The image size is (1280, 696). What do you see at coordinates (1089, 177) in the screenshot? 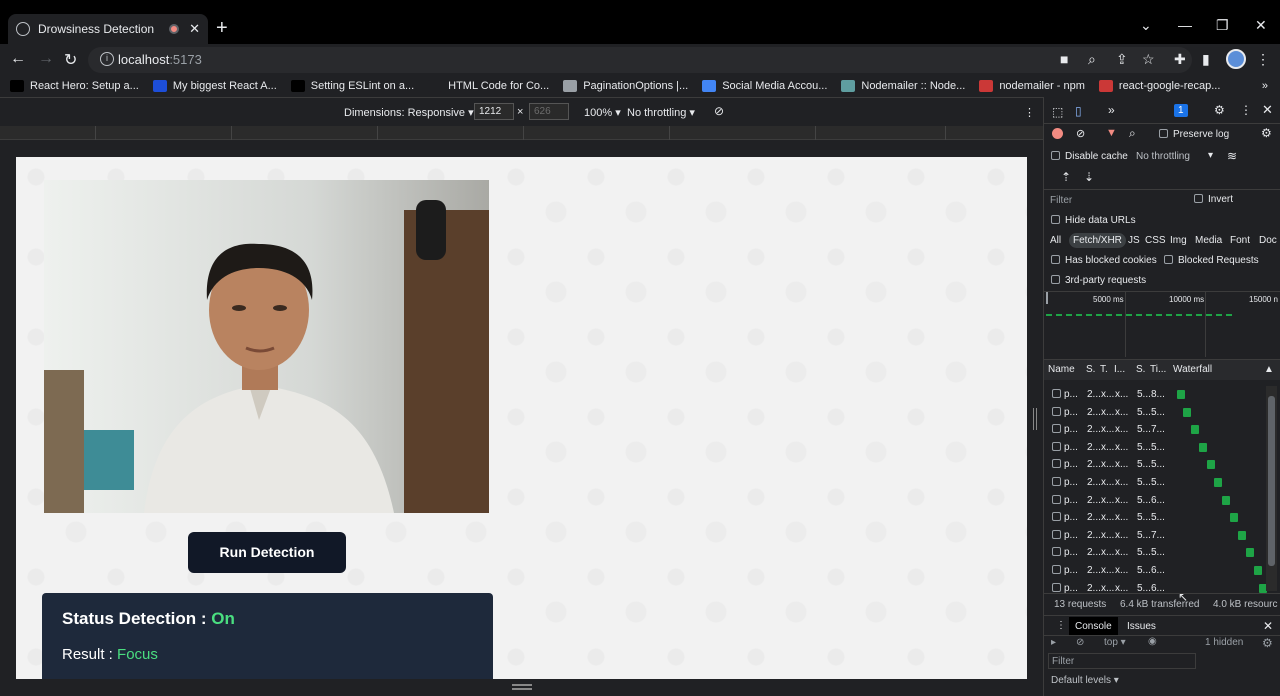
I see `export-har-icon: ⇣` at bounding box center [1089, 177].